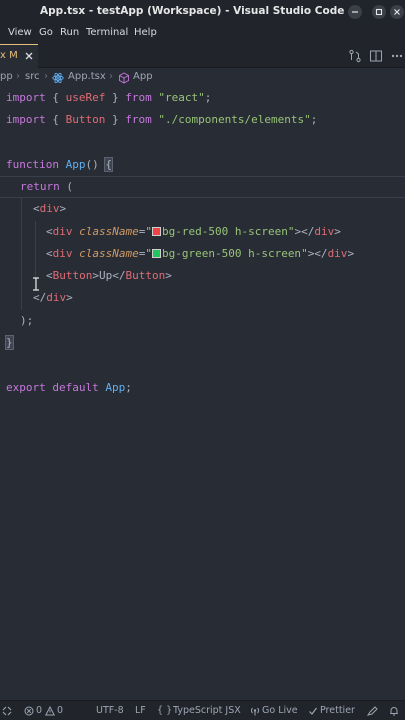  What do you see at coordinates (59, 164) in the screenshot?
I see `code-line-4: function App() {` at bounding box center [59, 164].